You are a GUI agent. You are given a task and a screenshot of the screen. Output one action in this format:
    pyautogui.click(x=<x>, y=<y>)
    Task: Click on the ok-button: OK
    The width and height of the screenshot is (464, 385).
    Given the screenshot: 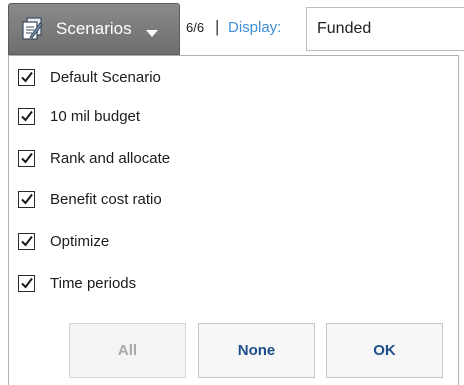 What is the action you would take?
    pyautogui.click(x=384, y=350)
    